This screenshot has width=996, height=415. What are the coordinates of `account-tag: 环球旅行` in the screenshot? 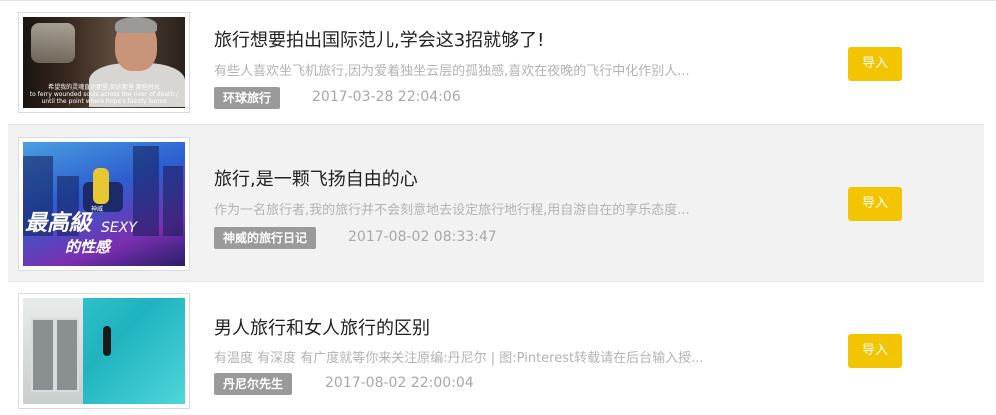 It's located at (247, 98).